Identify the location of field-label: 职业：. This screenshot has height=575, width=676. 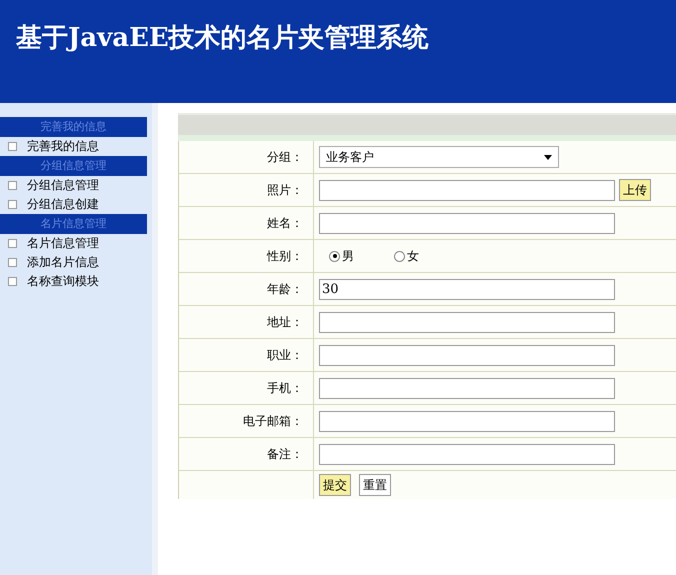
(285, 355).